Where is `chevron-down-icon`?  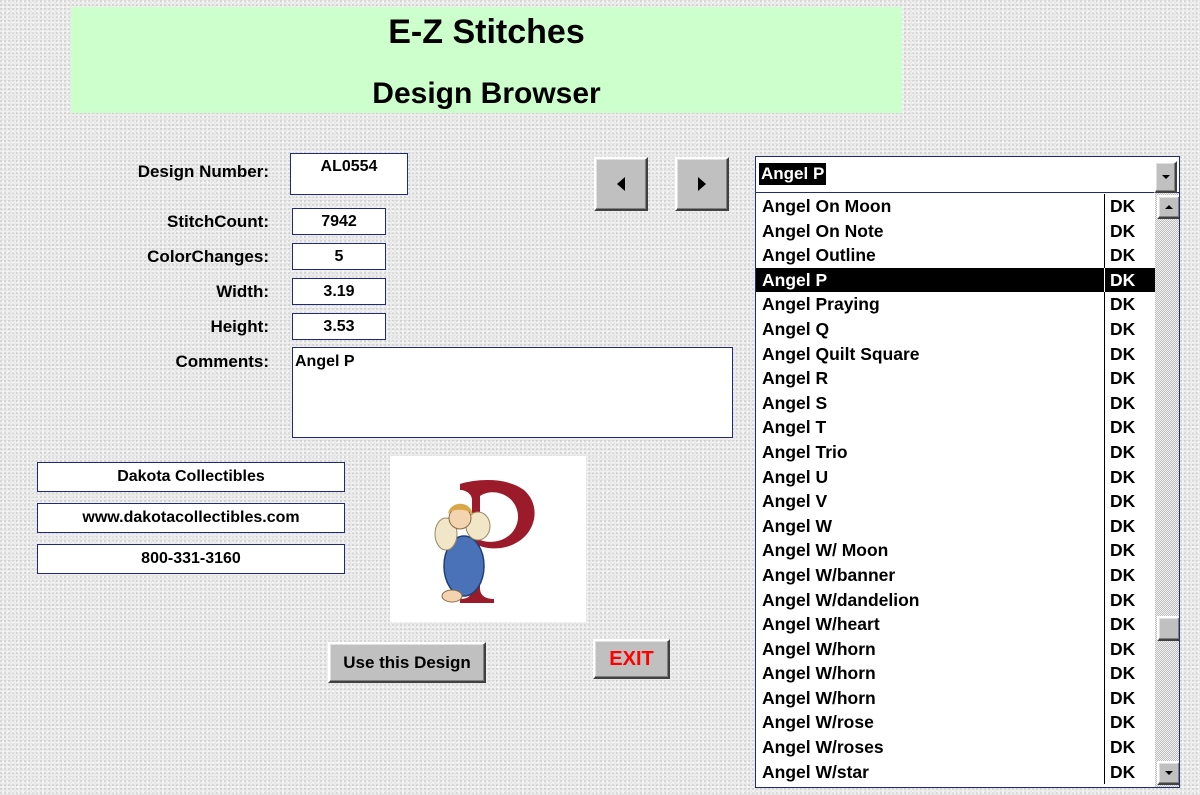
chevron-down-icon is located at coordinates (1165, 177).